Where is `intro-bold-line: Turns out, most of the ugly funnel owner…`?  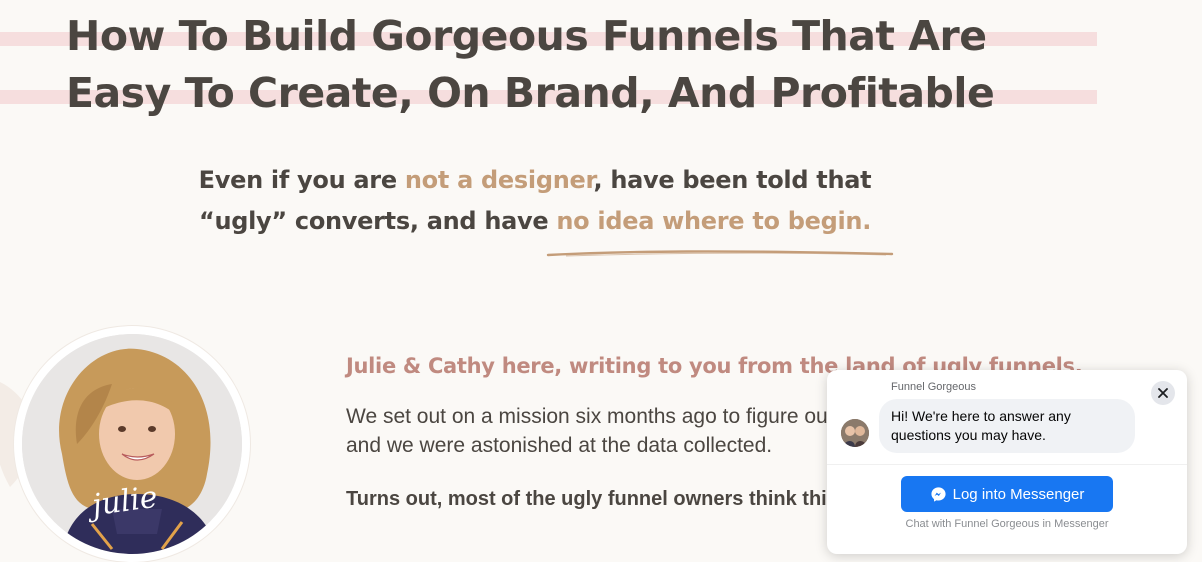
intro-bold-line: Turns out, most of the ugly funnel owner… is located at coordinates (586, 499).